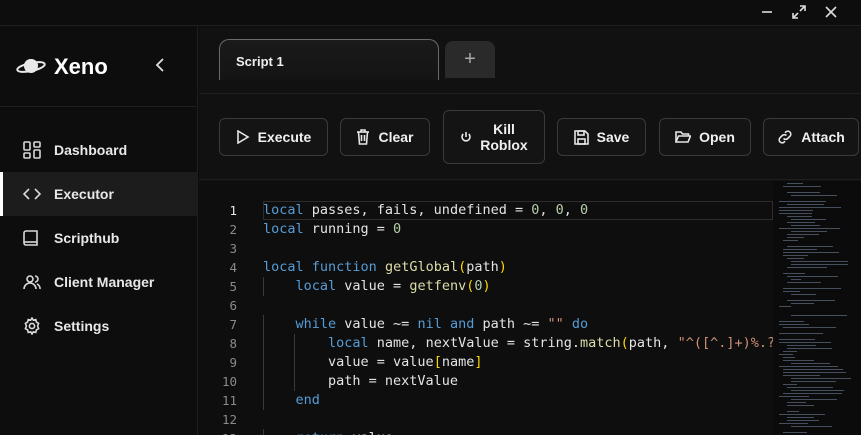 The width and height of the screenshot is (861, 435). I want to click on sidebar-item-scripthub: Scripthub, so click(99, 238).